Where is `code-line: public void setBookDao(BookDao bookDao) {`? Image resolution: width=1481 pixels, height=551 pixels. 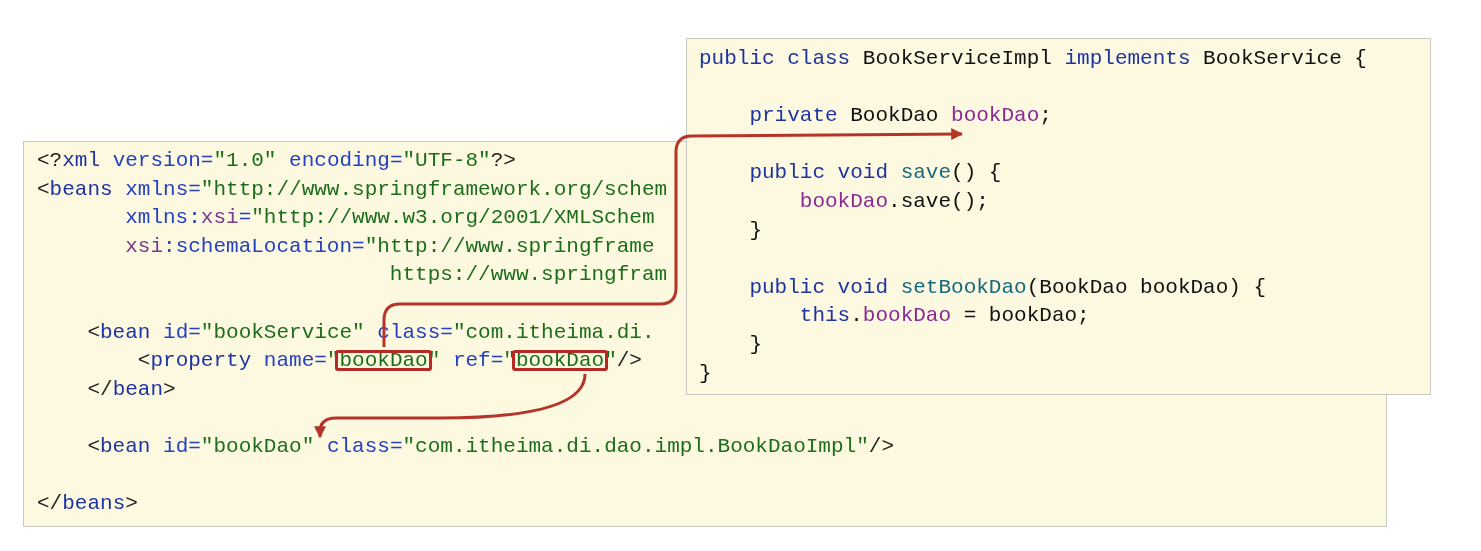 code-line: public void setBookDao(BookDao bookDao) { is located at coordinates (1007, 287).